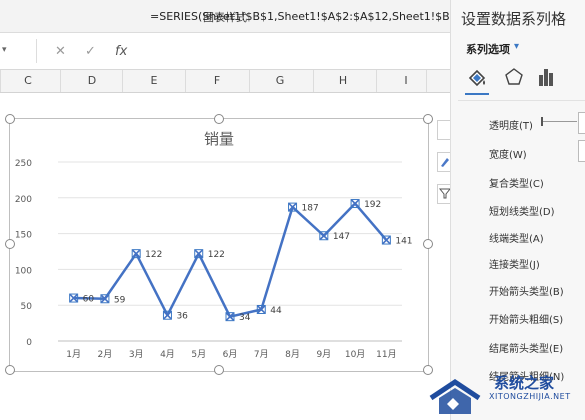 Image resolution: width=585 pixels, height=420 pixels. What do you see at coordinates (230, 354) in the screenshot?
I see `x-tick-label: 6月` at bounding box center [230, 354].